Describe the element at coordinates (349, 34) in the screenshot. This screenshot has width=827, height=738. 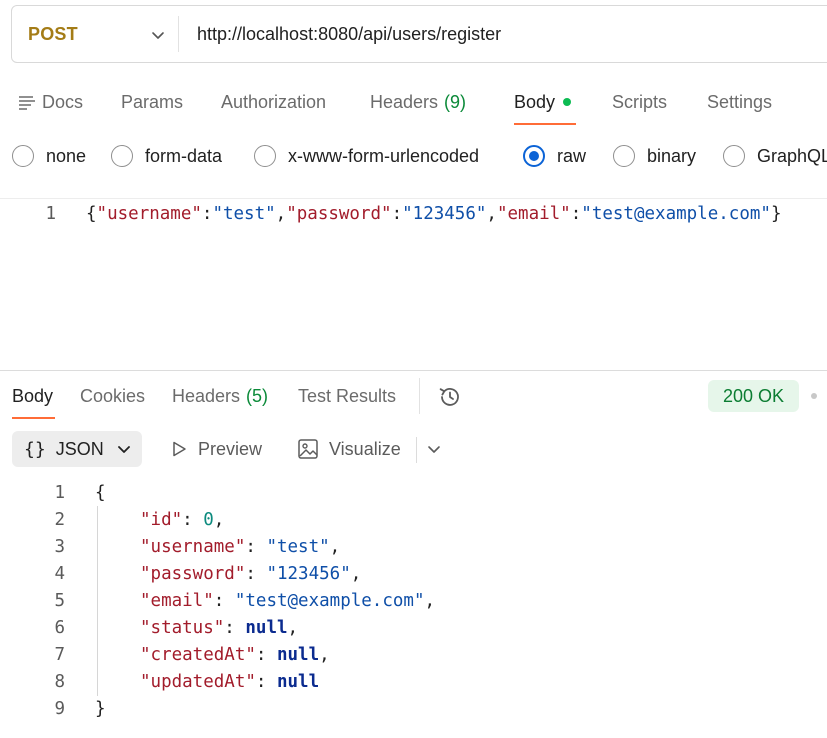
I see `url-input: http://localhost:8080/api/users/register` at that location.